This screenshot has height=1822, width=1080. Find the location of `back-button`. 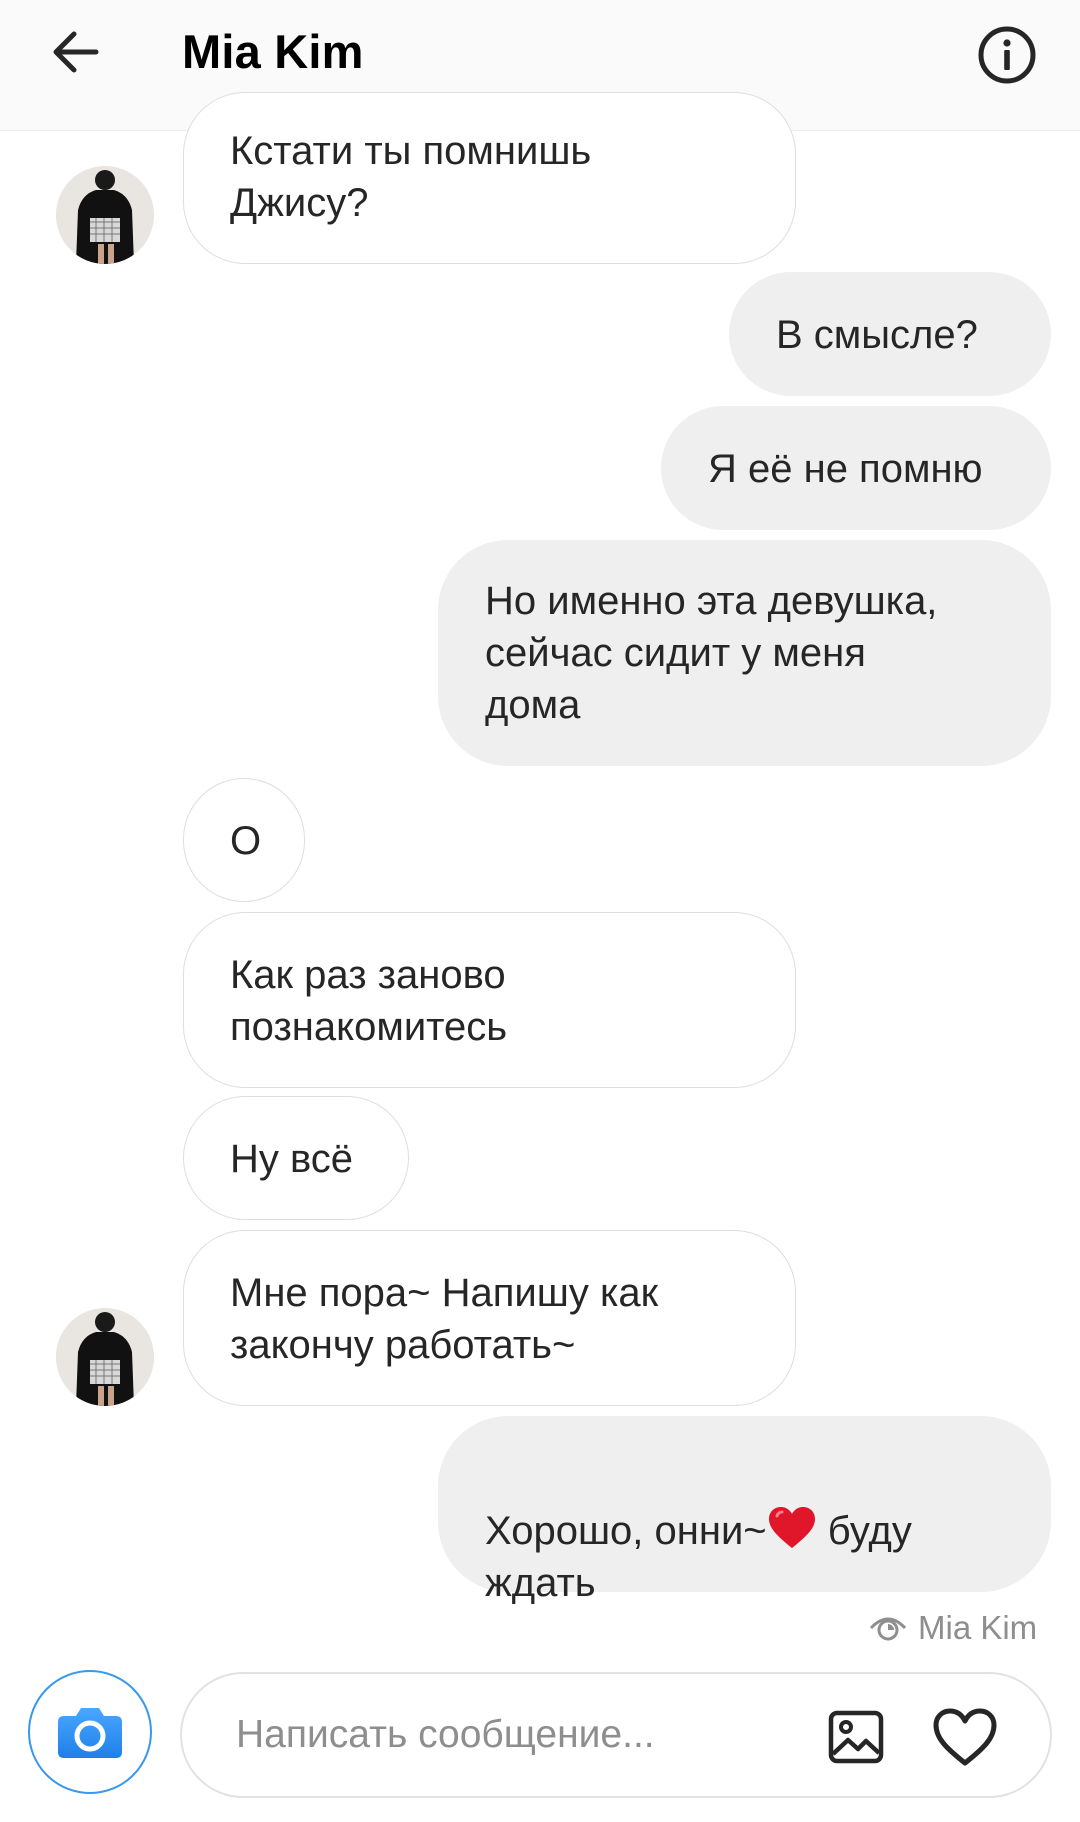

back-button is located at coordinates (79, 52).